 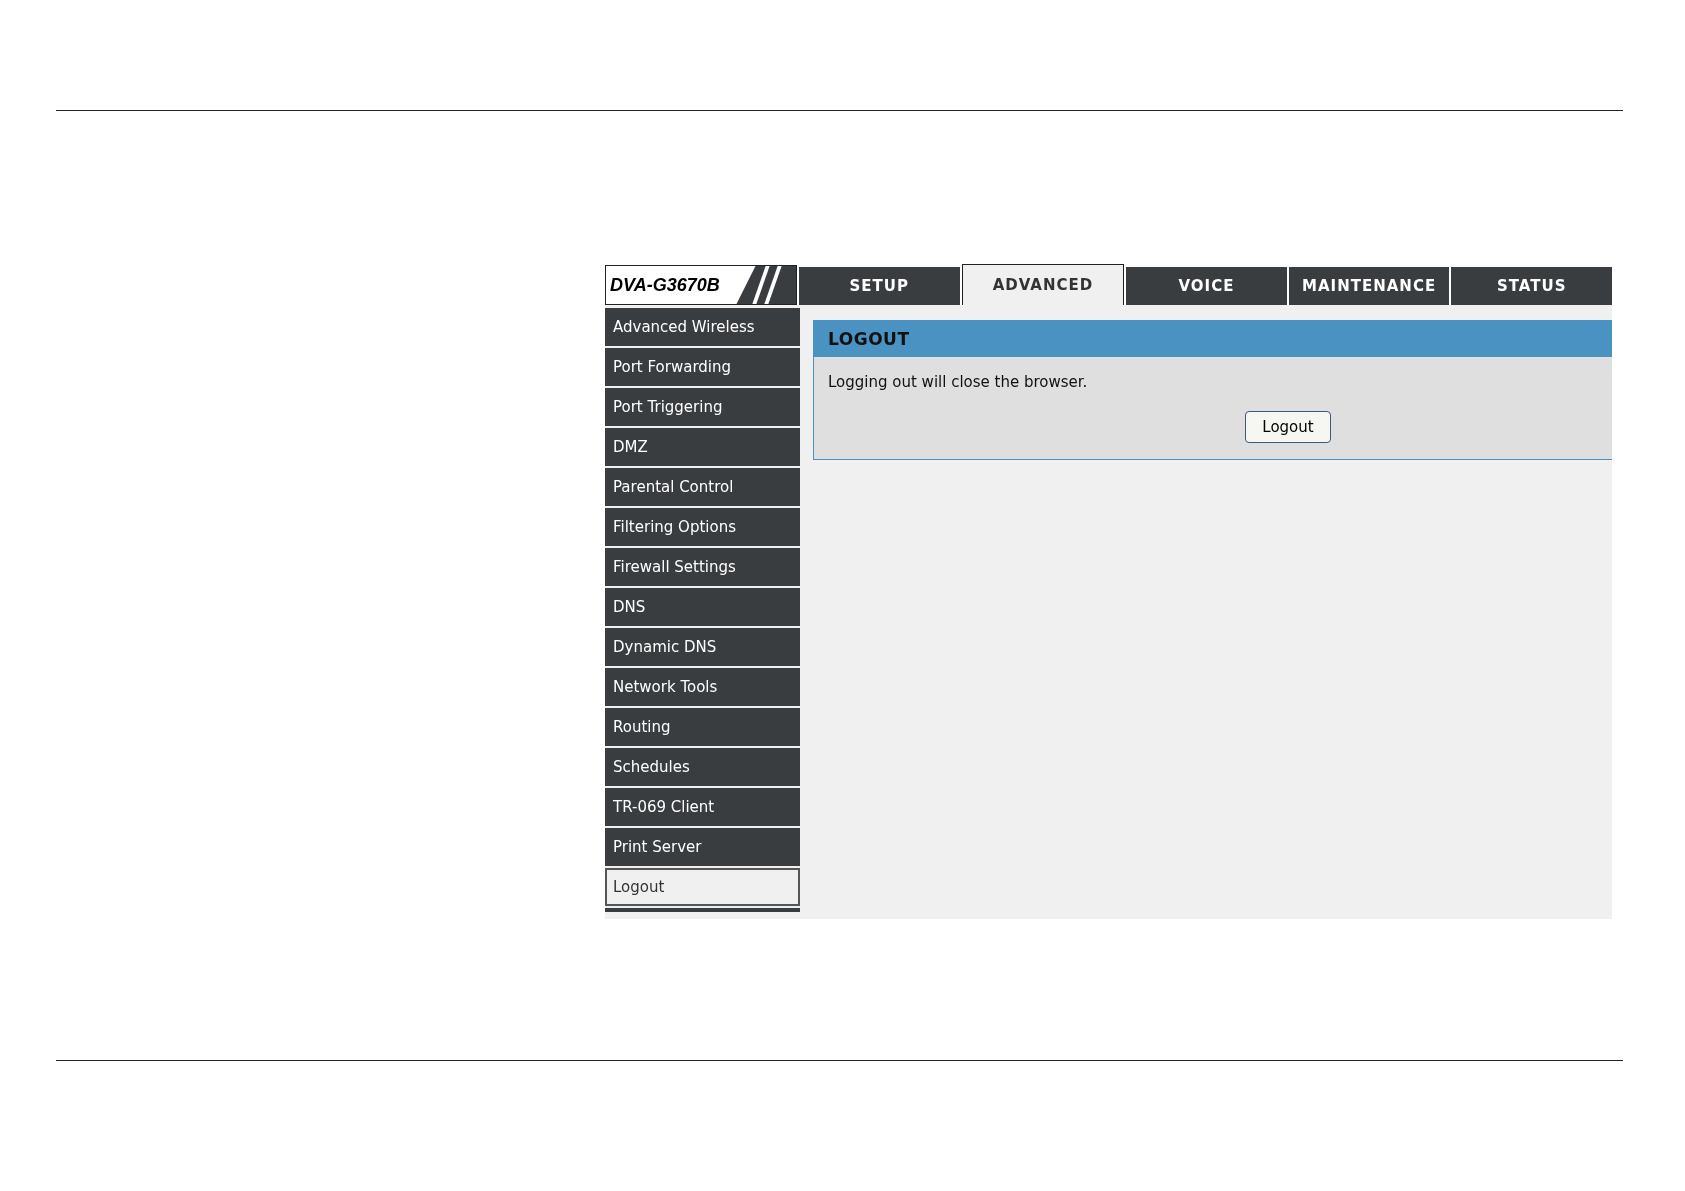 What do you see at coordinates (702, 847) in the screenshot?
I see `sidebar-item: Print Server` at bounding box center [702, 847].